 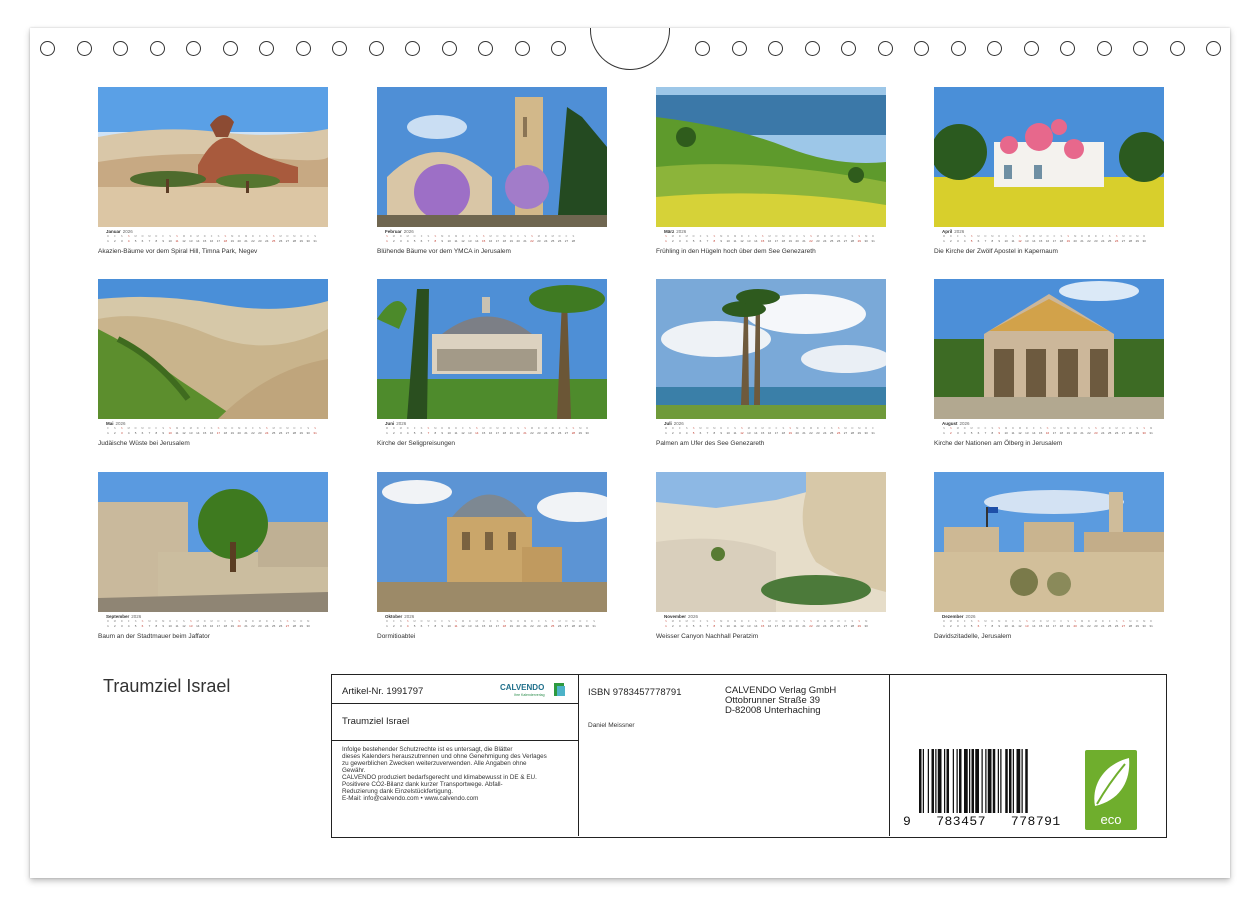 I want to click on day-cell: D2, so click(x=393, y=431).